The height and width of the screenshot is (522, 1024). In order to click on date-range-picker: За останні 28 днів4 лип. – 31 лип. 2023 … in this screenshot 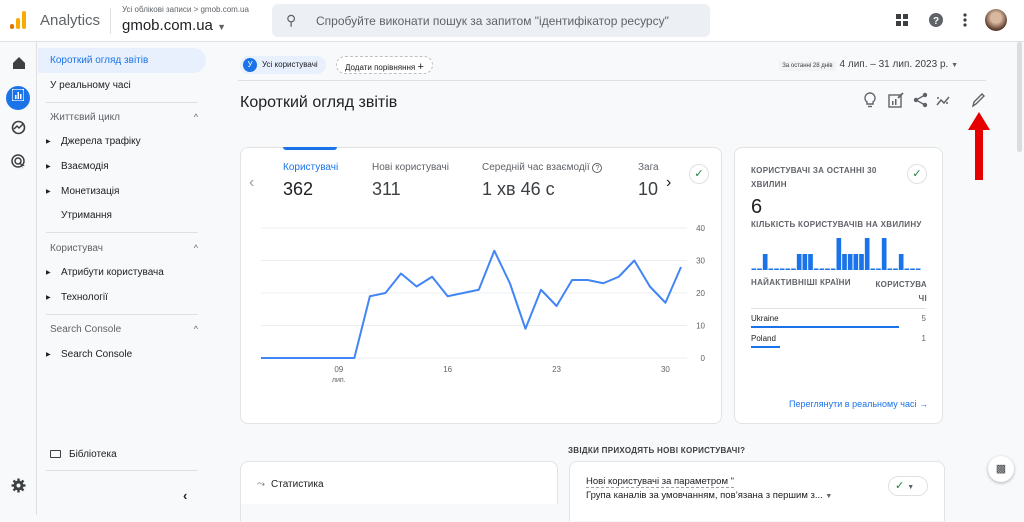, I will do `click(868, 64)`.